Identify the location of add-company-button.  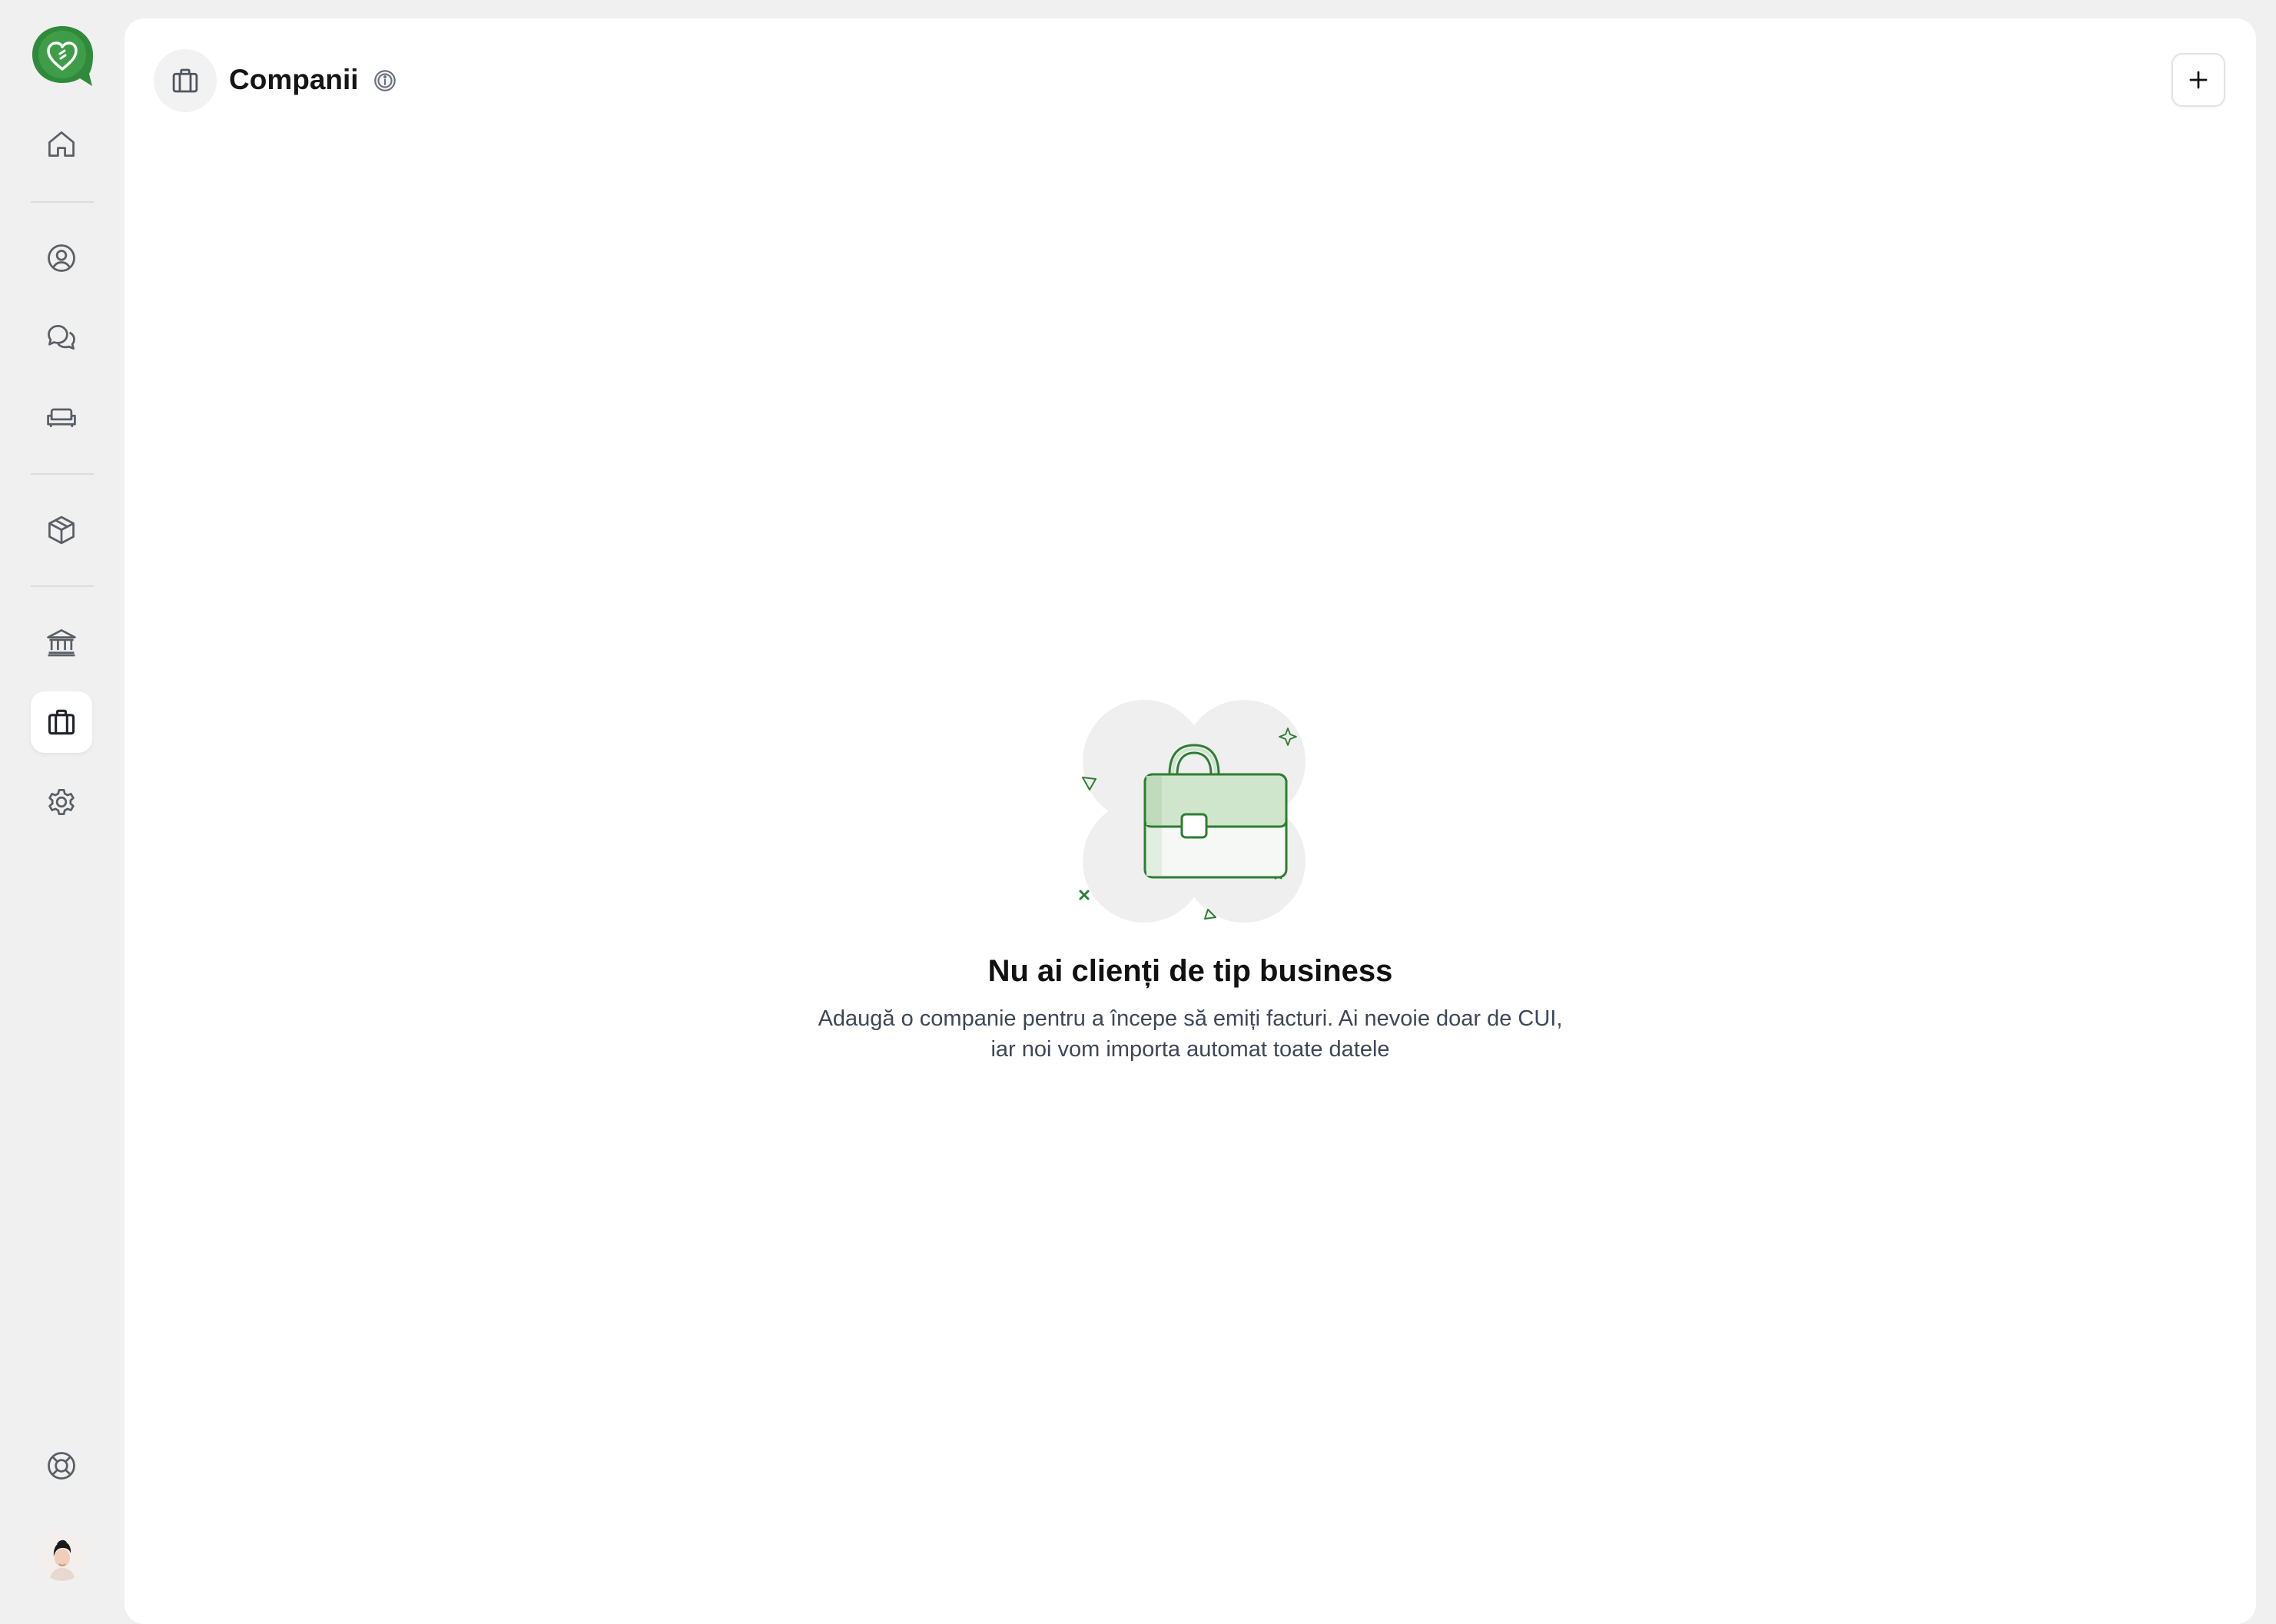
(2198, 80).